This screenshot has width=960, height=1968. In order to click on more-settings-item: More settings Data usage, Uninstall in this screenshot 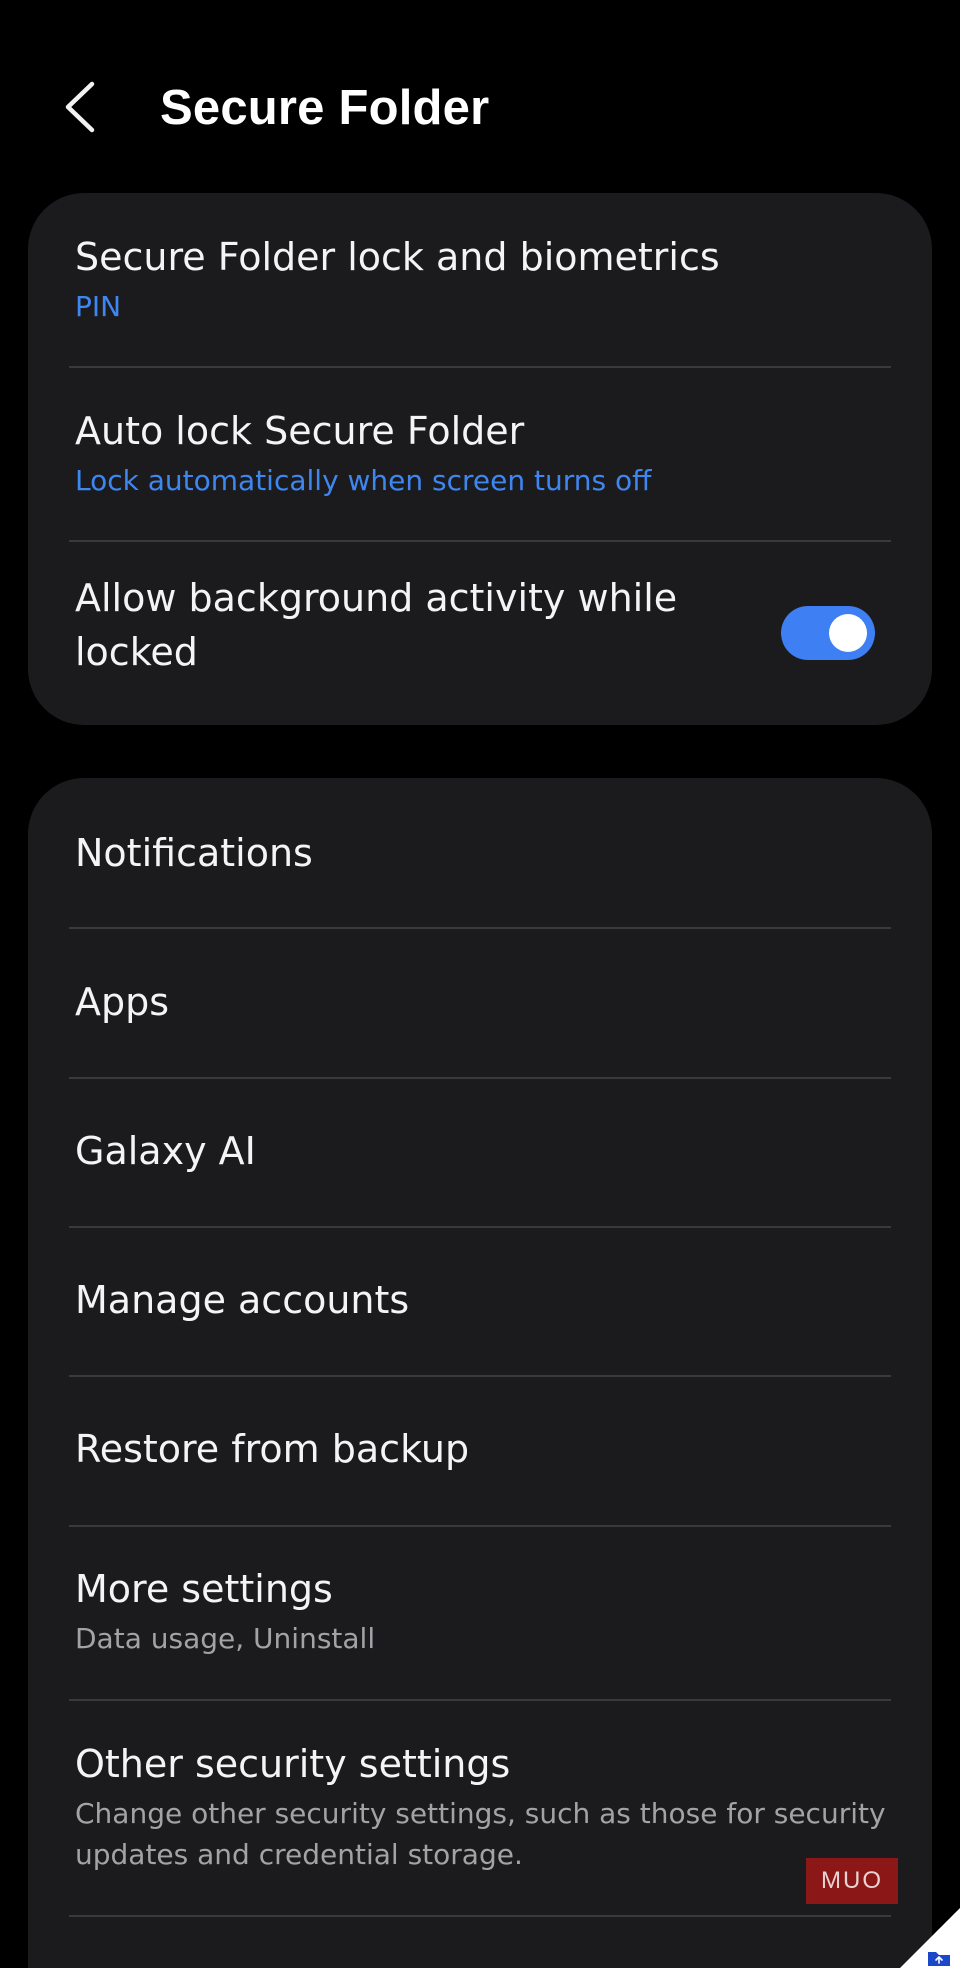, I will do `click(480, 1613)`.